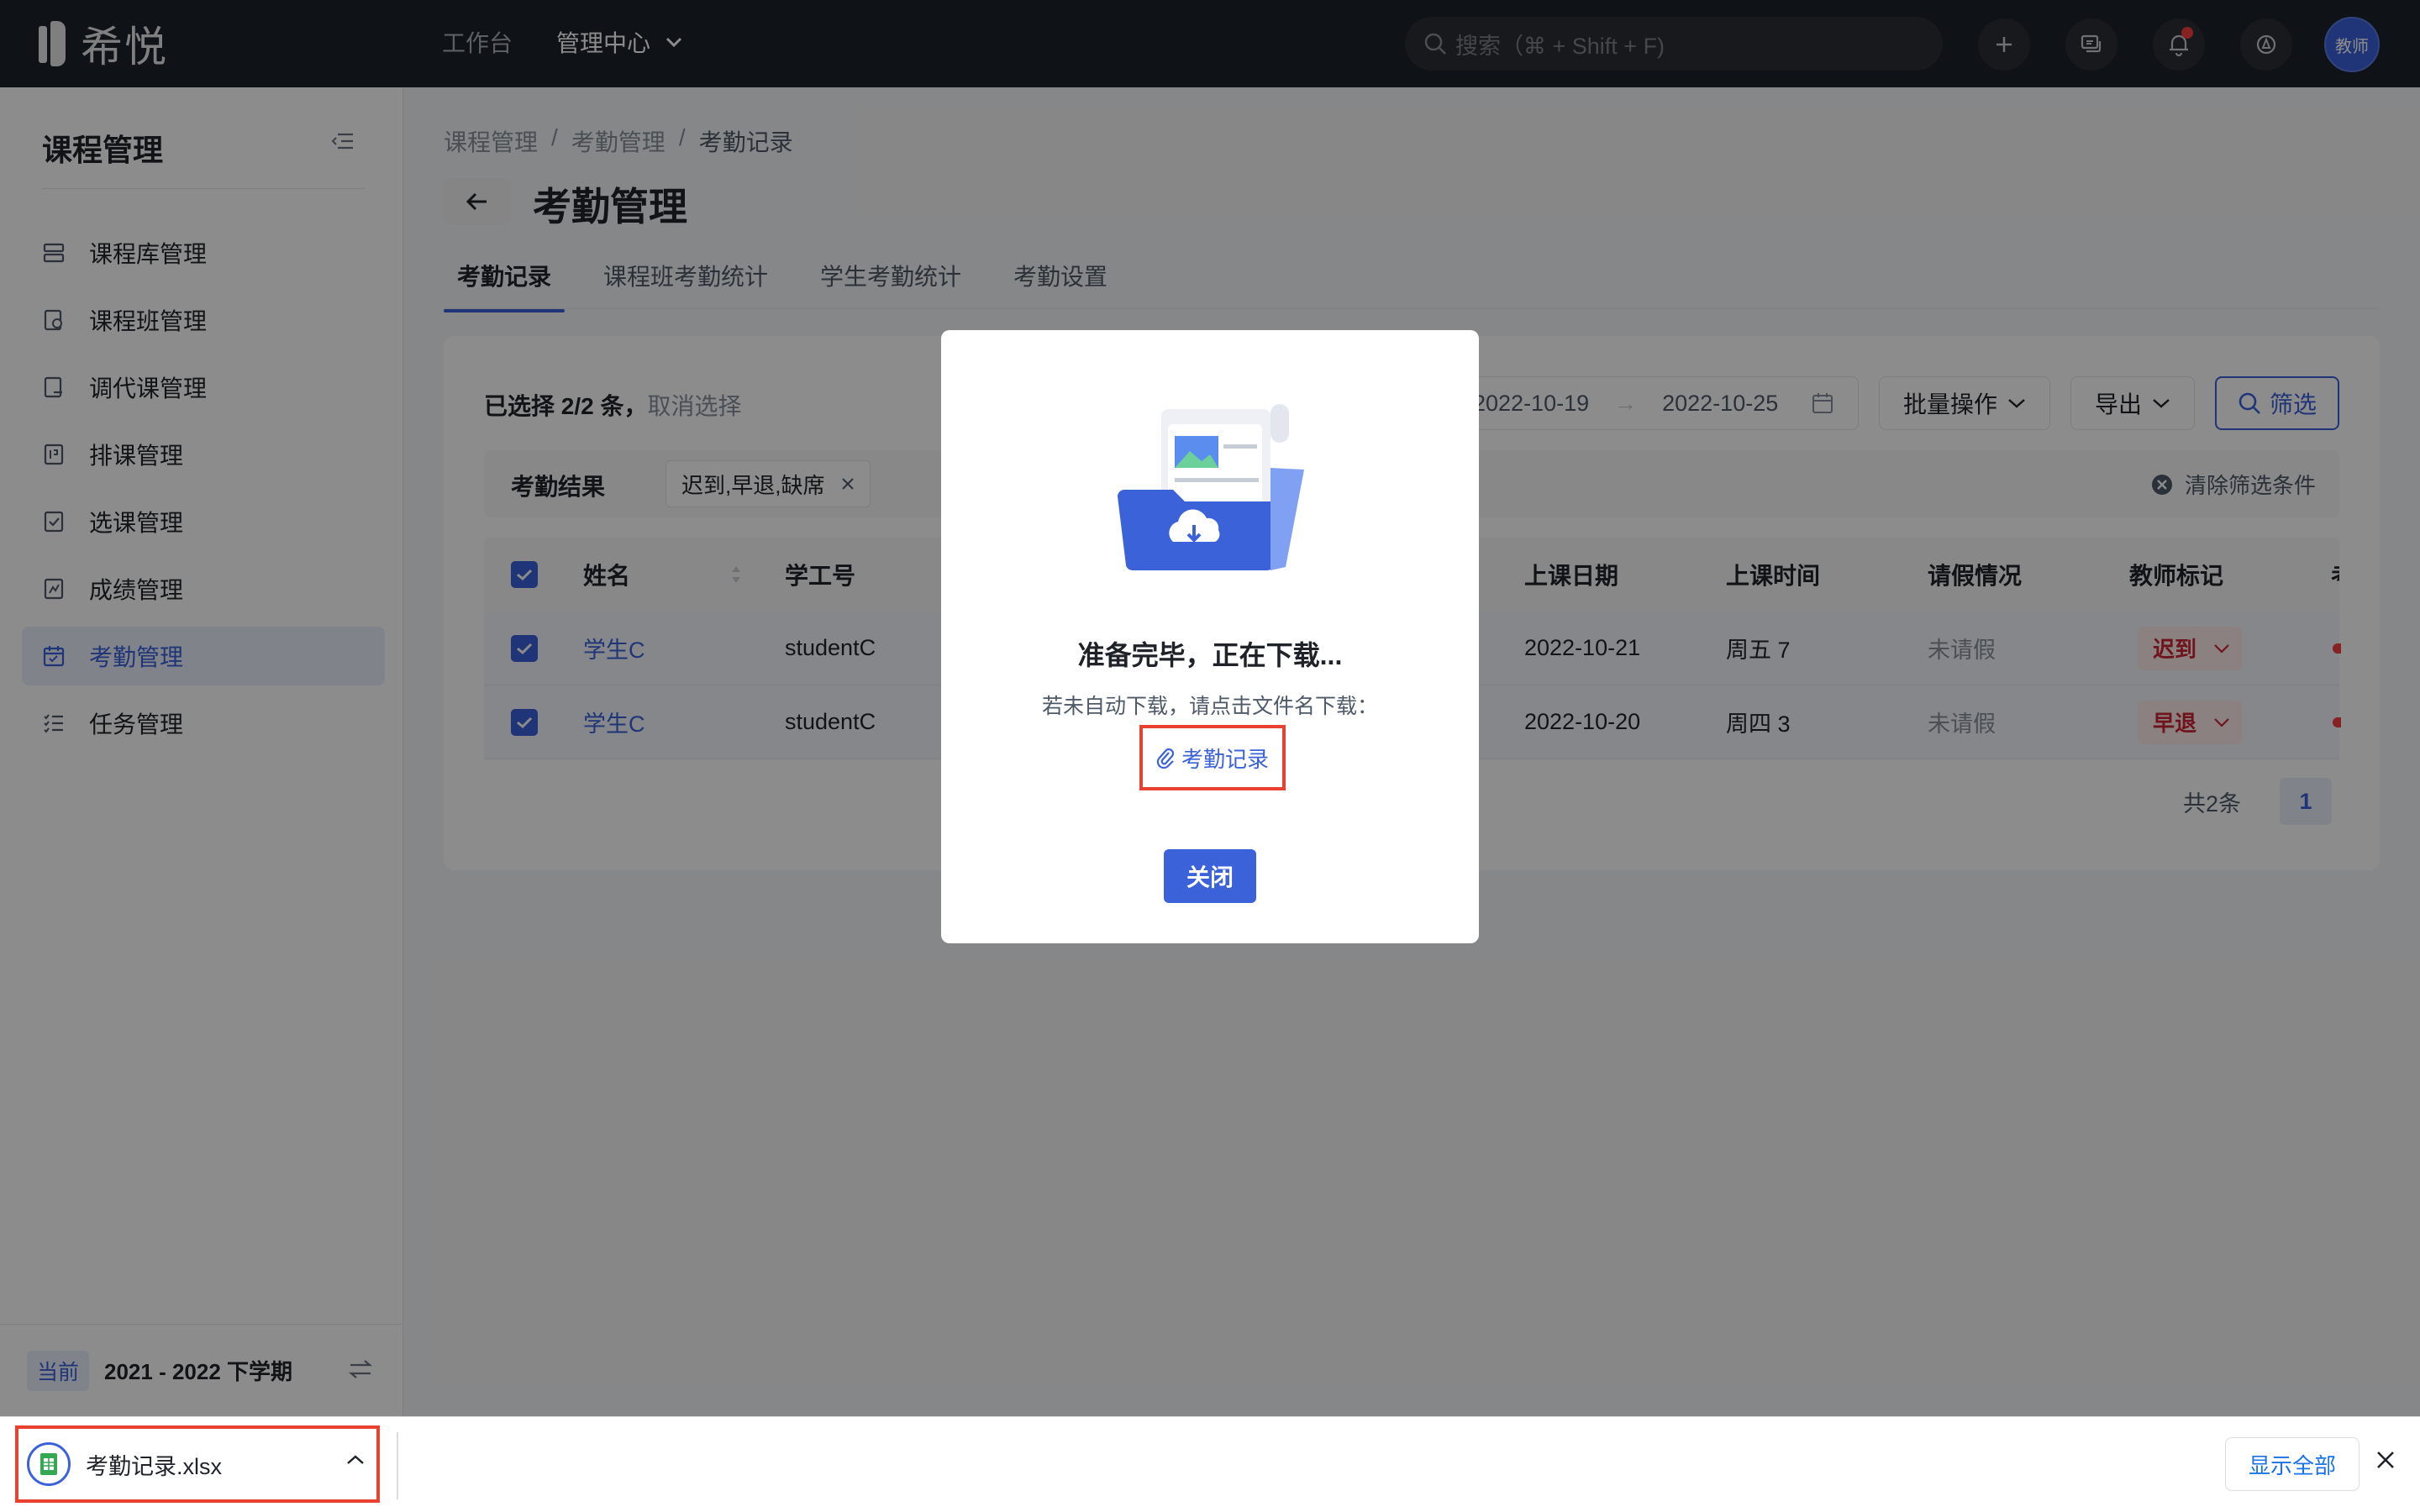 Image resolution: width=2420 pixels, height=1512 pixels. What do you see at coordinates (1210, 1464) in the screenshot?
I see `browser-download-bar: 考勤记录.xlsx 显示全部` at bounding box center [1210, 1464].